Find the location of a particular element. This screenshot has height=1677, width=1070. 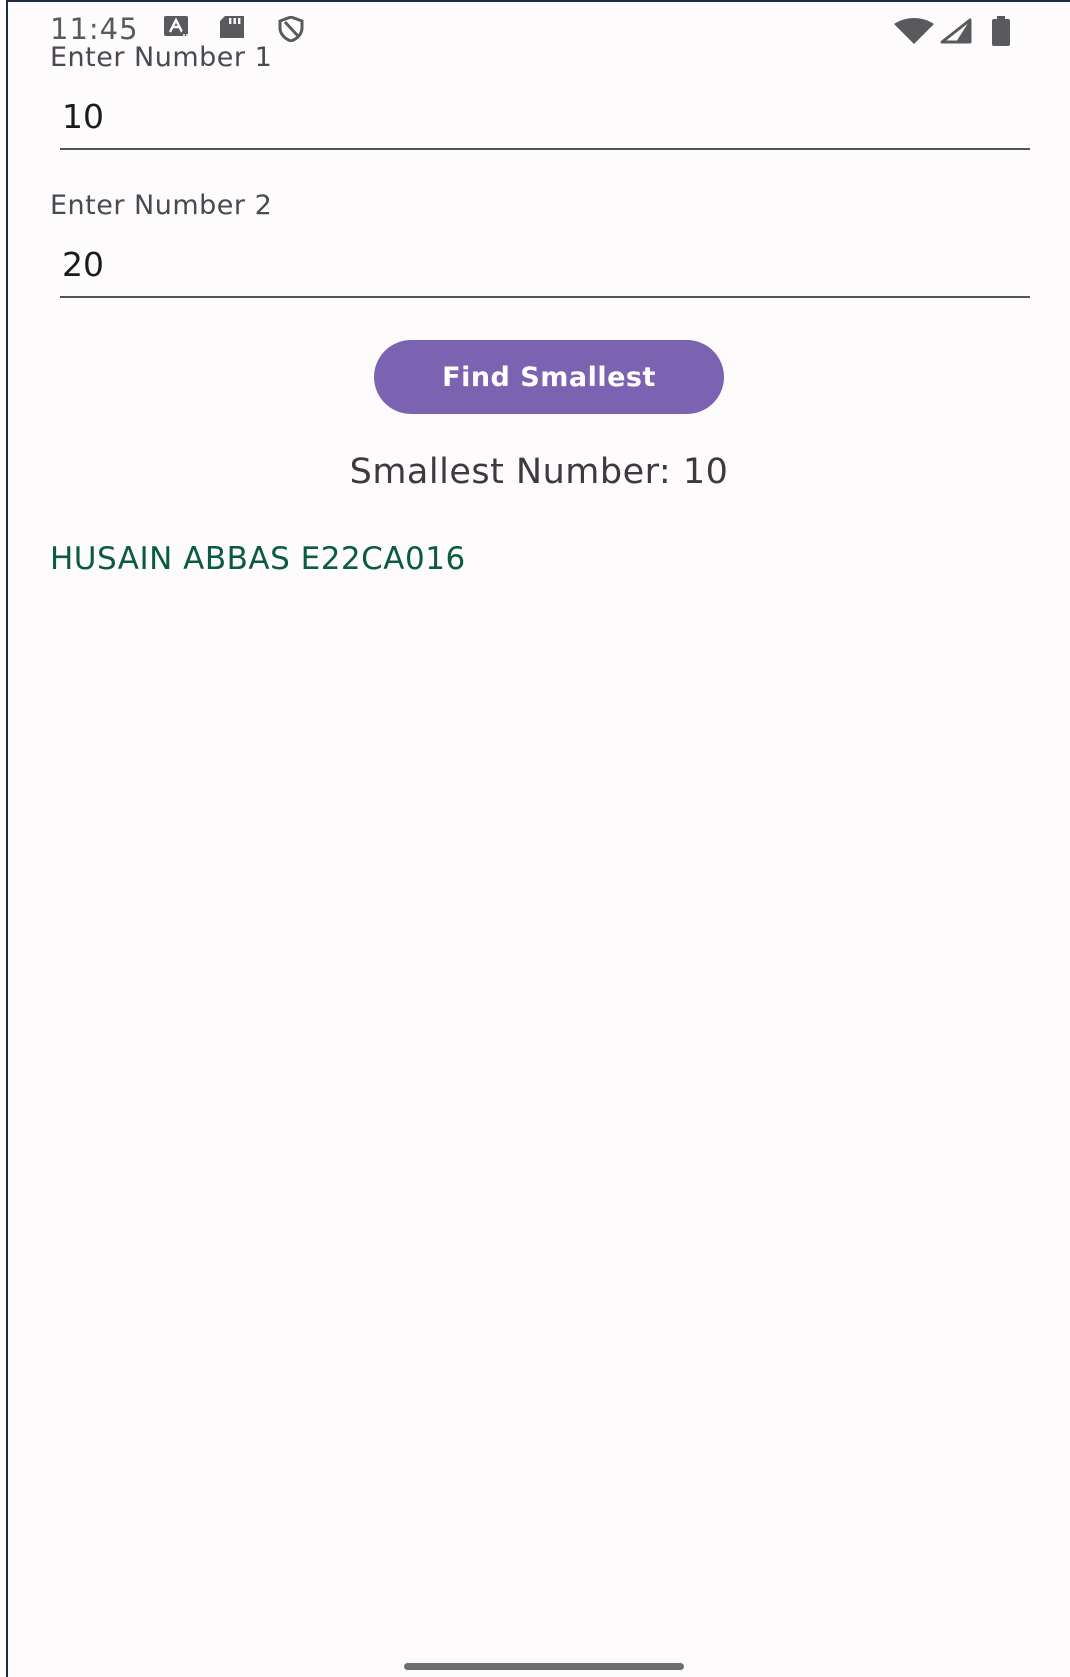

battery-icon is located at coordinates (1001, 31).